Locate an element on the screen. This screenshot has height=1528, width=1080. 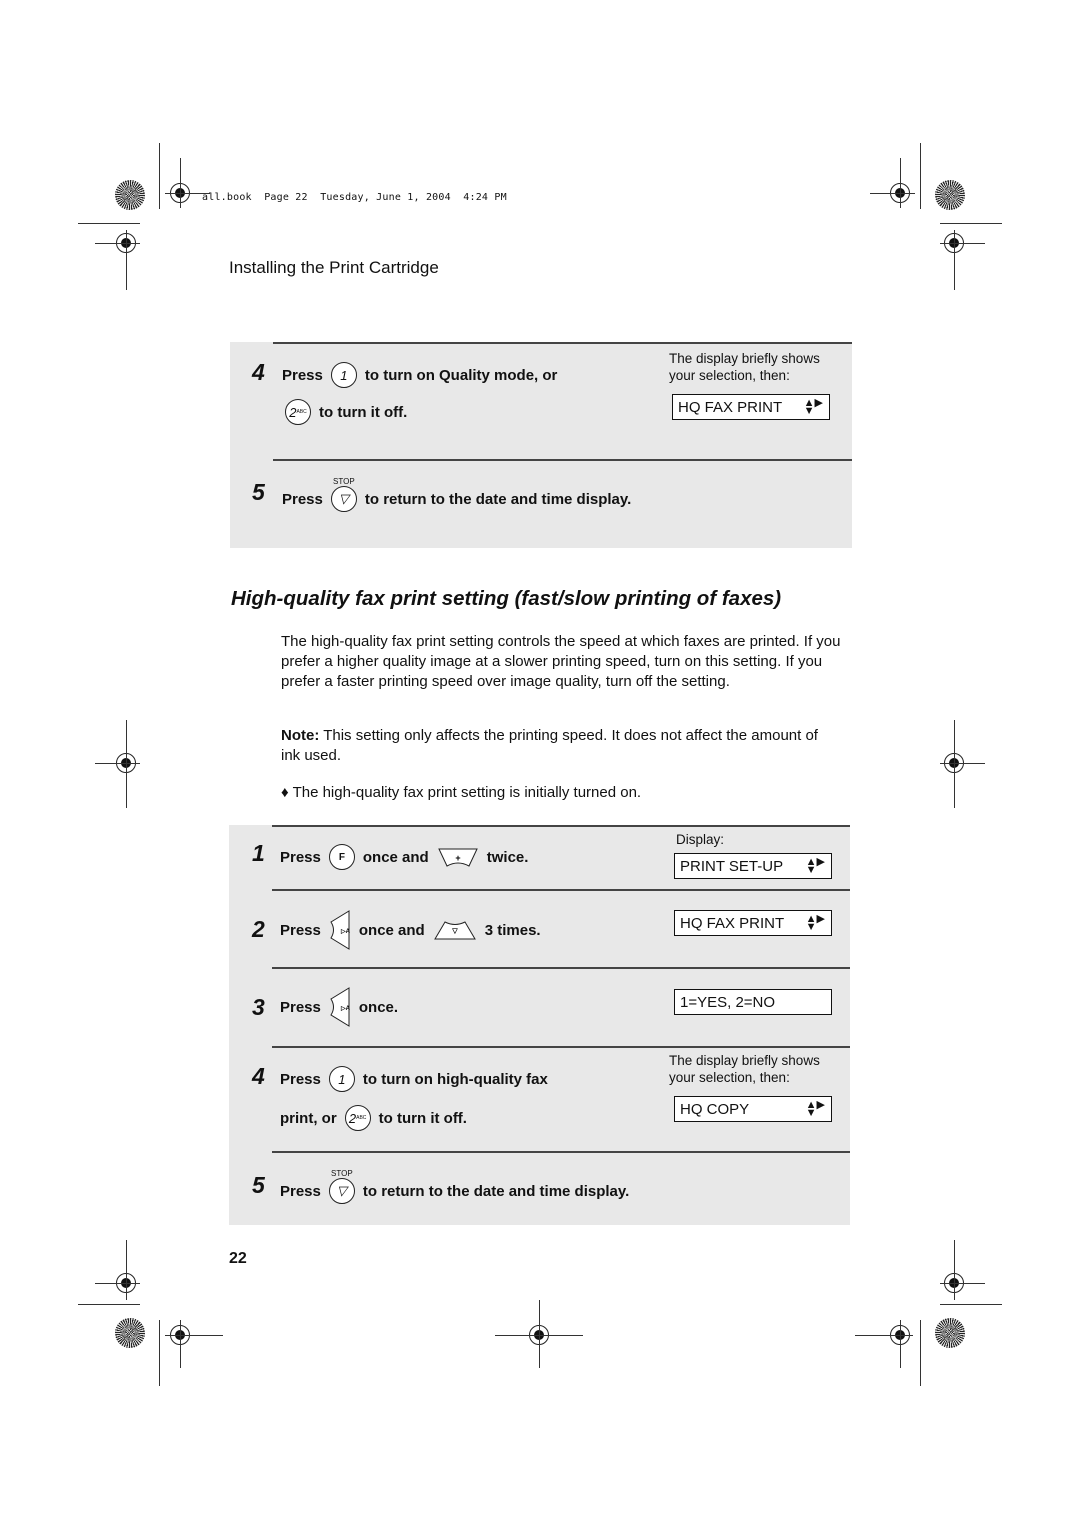
step-2: Press ▷A once and ▽ 3 times. is located at coordinates (410, 930).